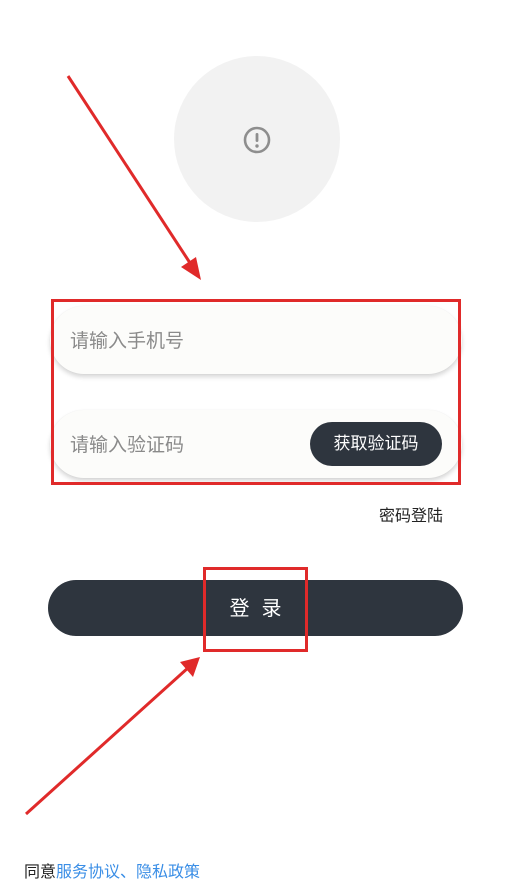 The image size is (514, 896). Describe the element at coordinates (40, 871) in the screenshot. I see `agreement-prefix: 同意` at that location.